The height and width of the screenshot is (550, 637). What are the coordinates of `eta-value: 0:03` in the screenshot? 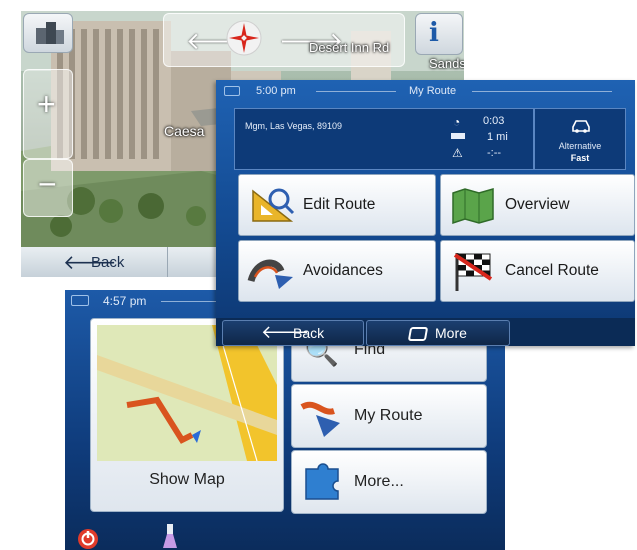 It's located at (494, 121).